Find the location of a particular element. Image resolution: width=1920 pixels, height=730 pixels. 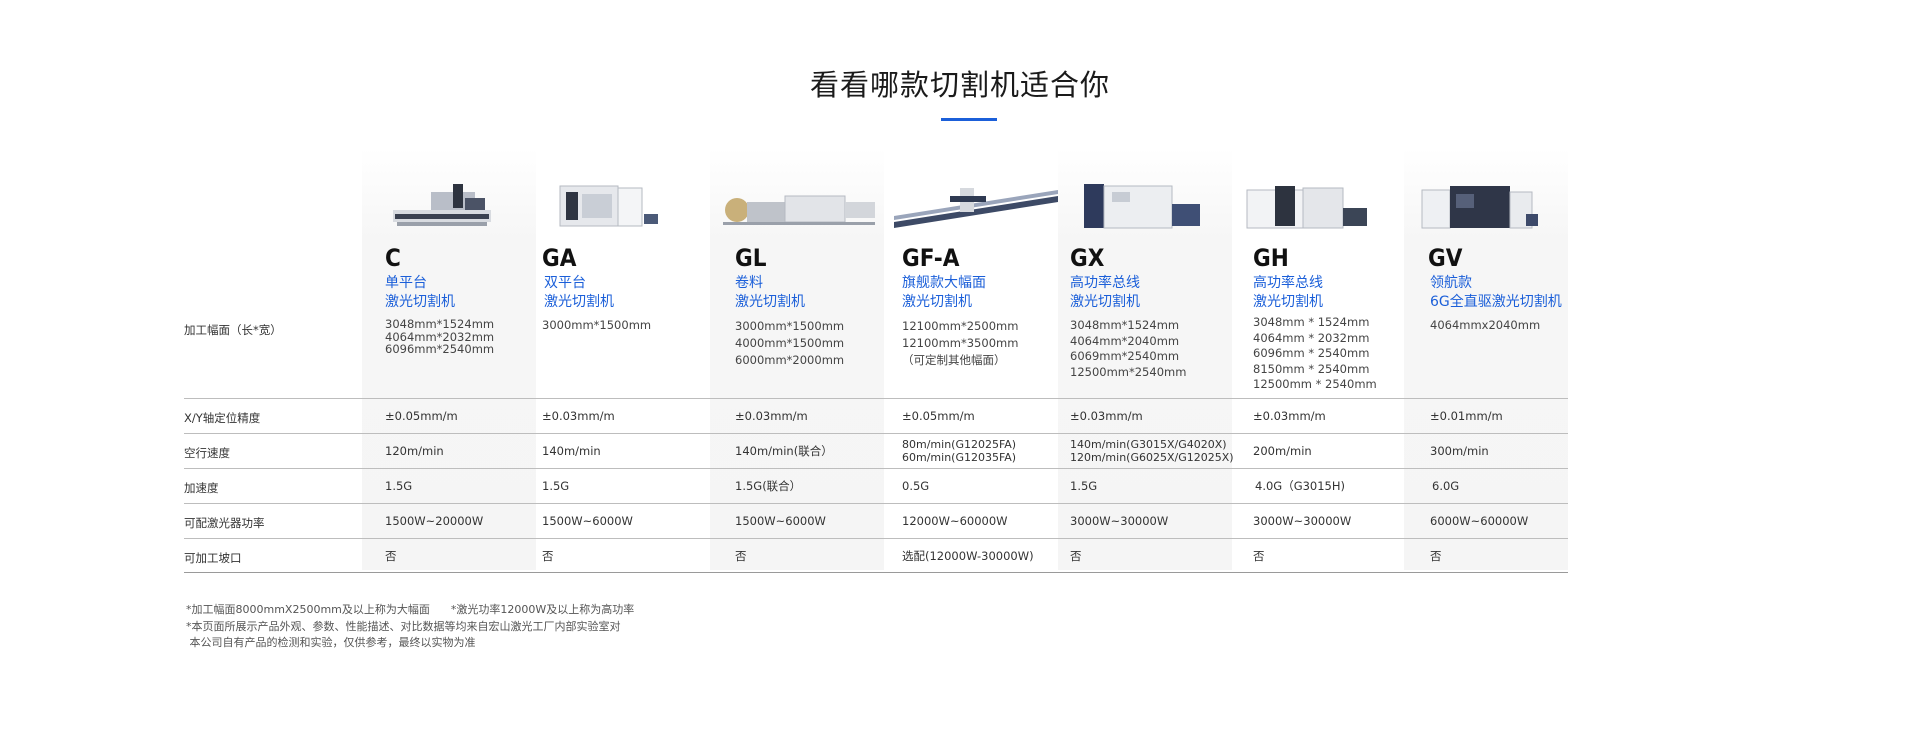

model-name: GH is located at coordinates (1271, 258).